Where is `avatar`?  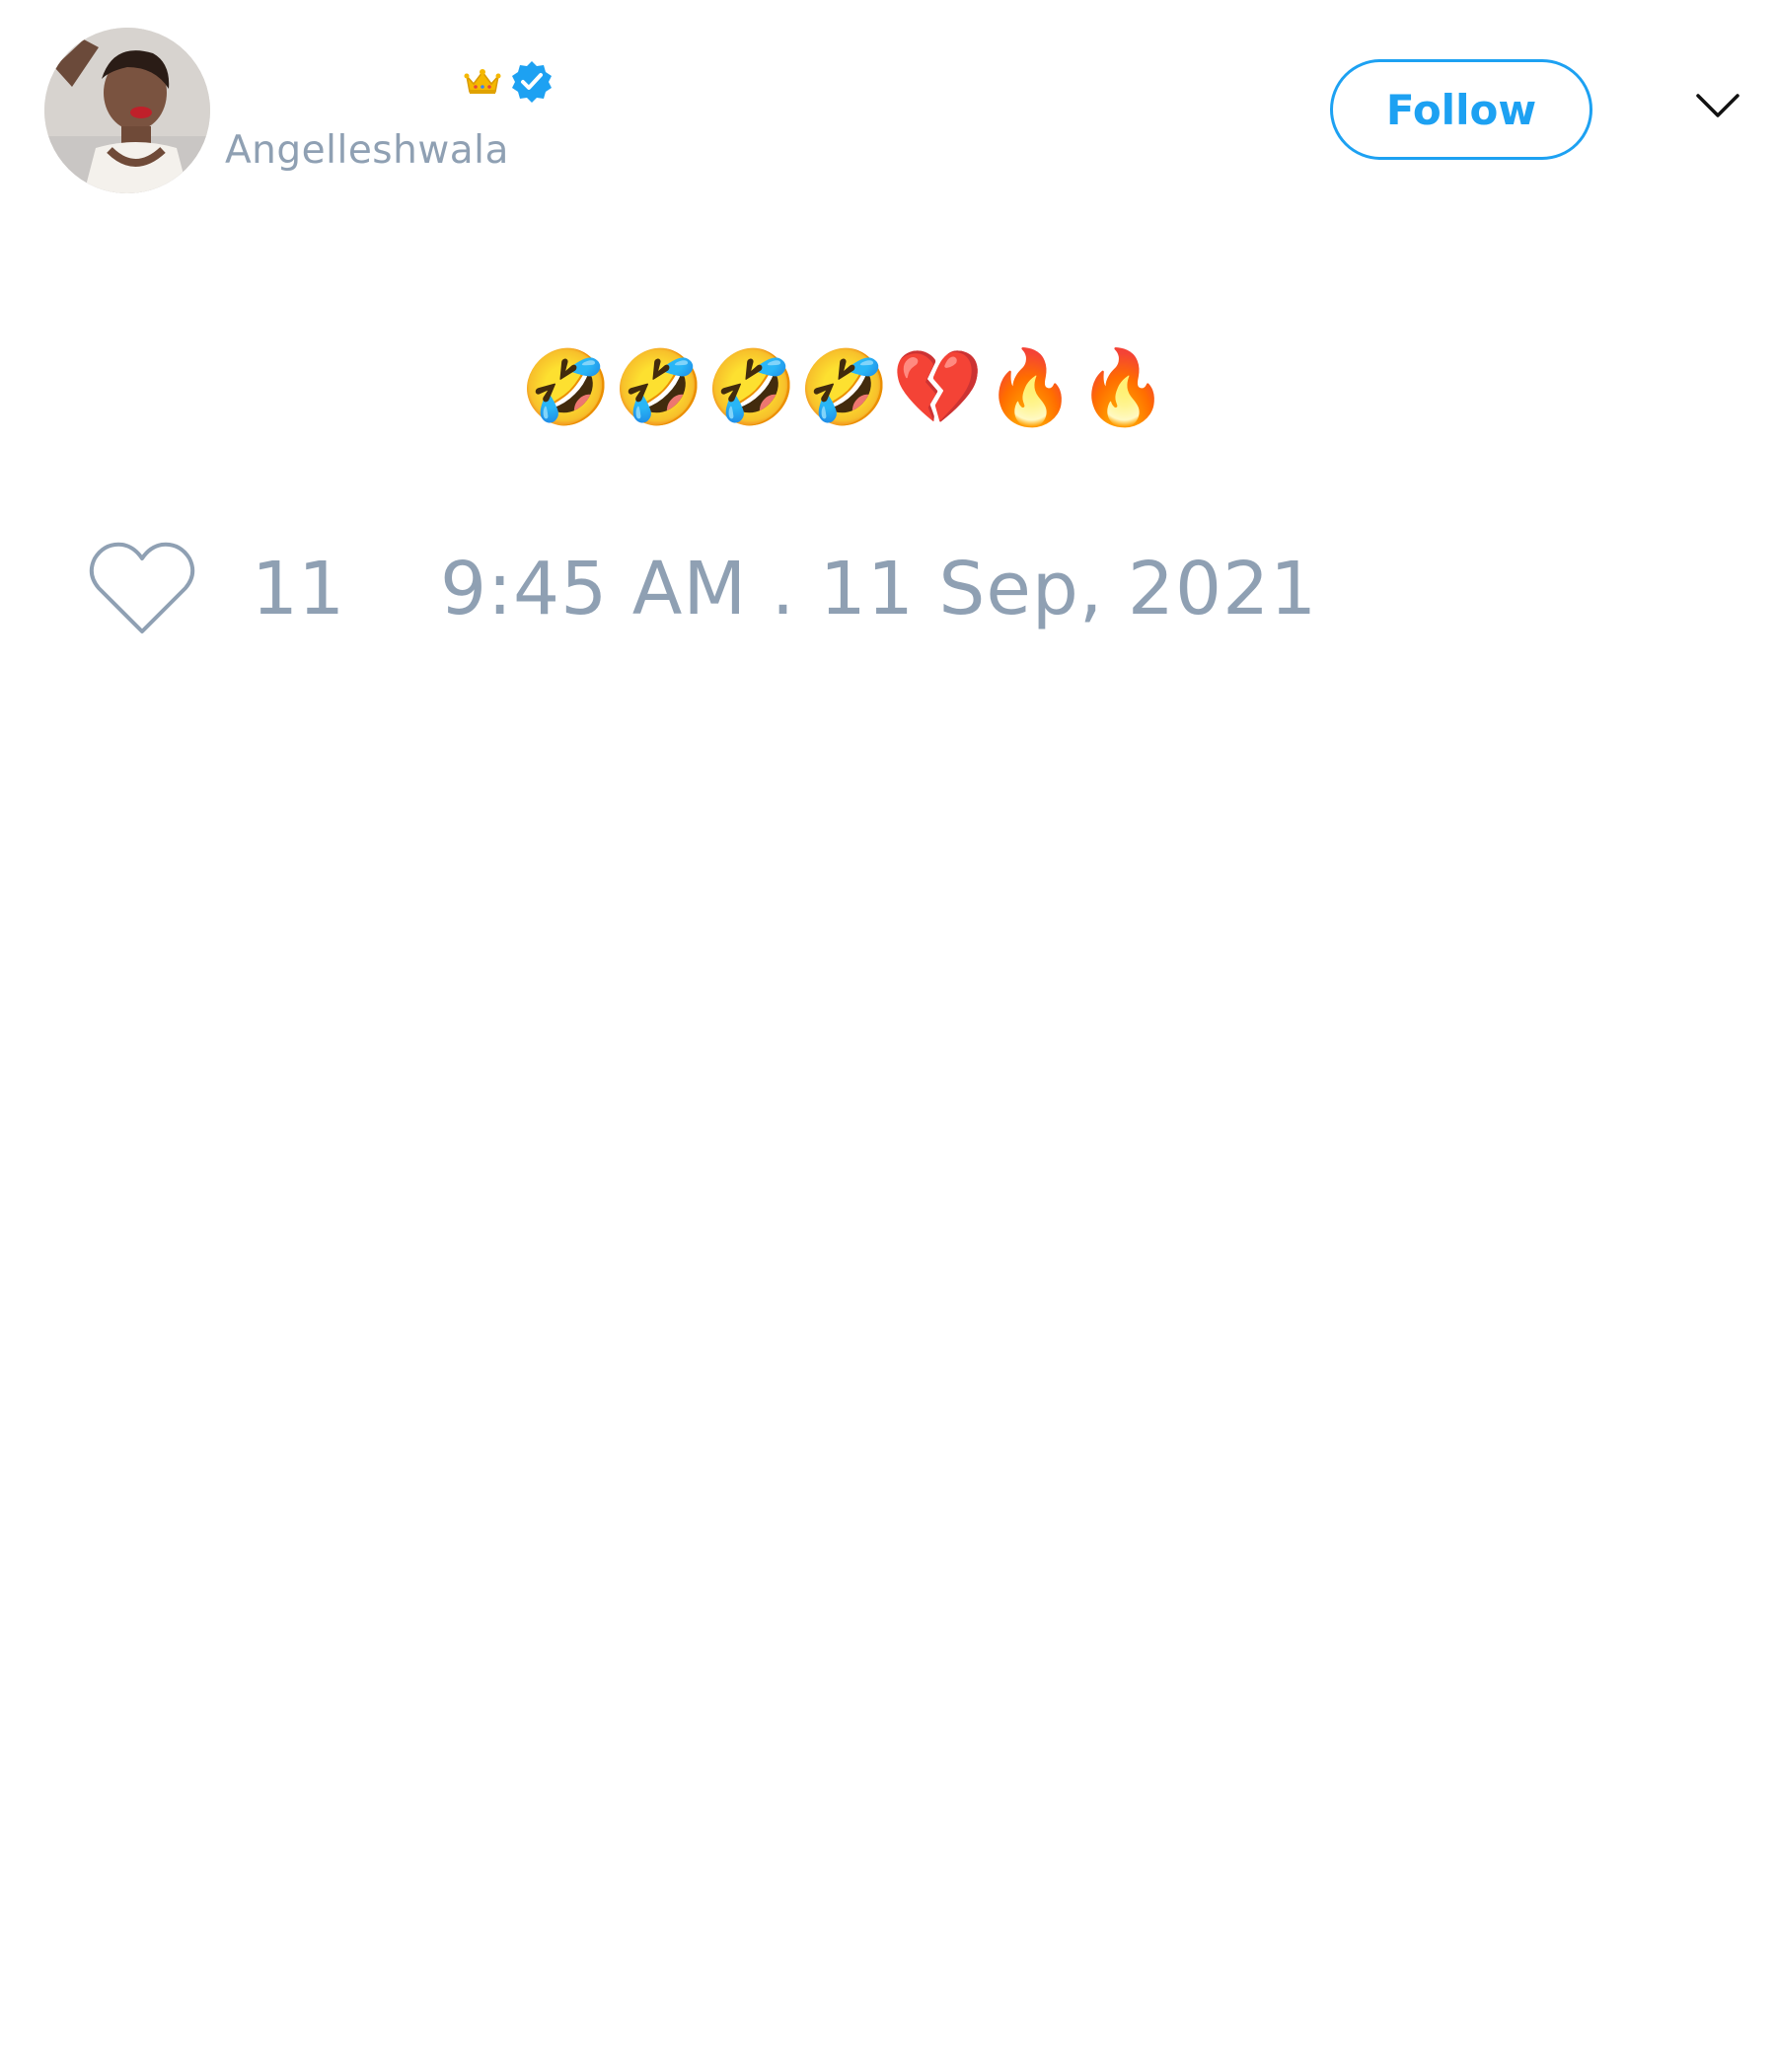 avatar is located at coordinates (127, 111).